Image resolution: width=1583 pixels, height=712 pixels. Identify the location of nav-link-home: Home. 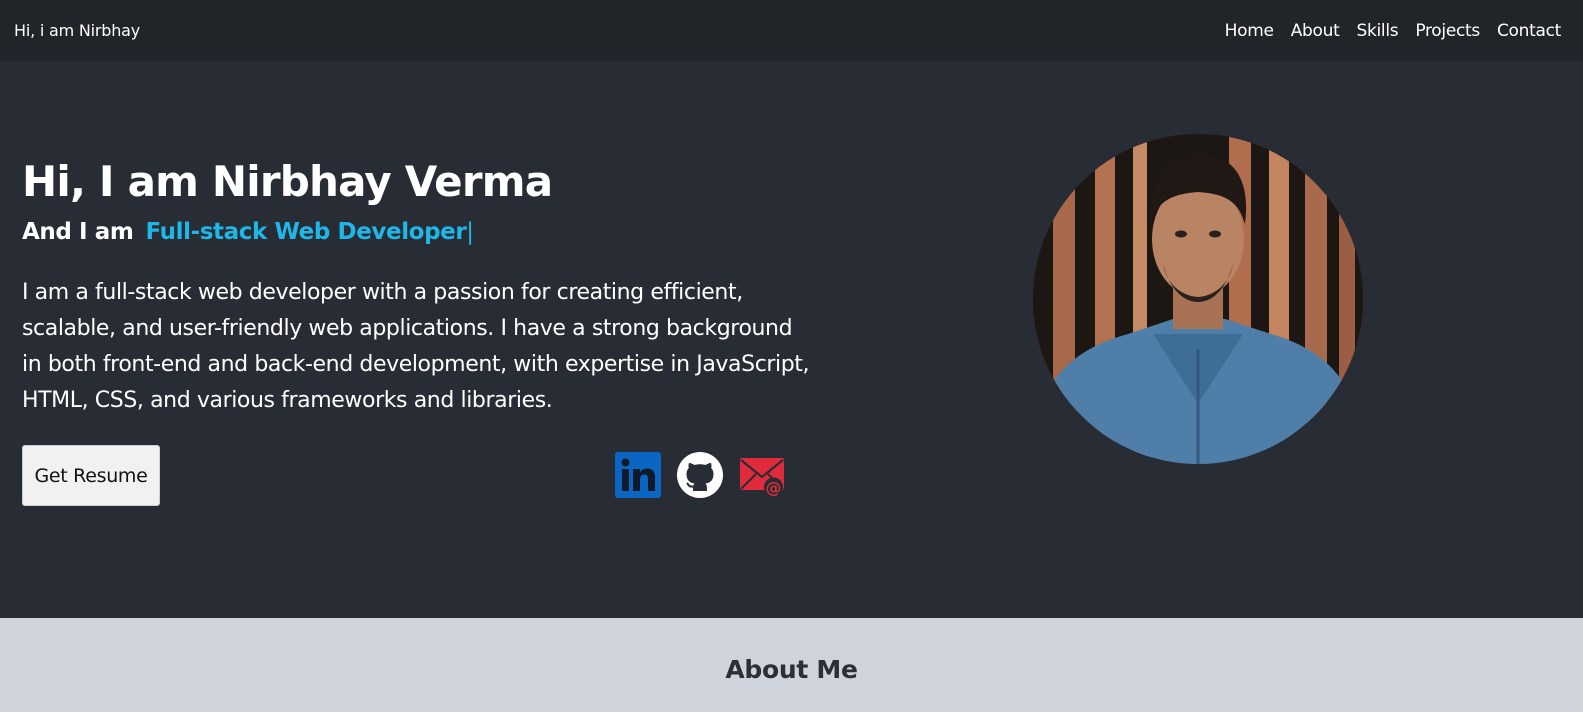
(1249, 31).